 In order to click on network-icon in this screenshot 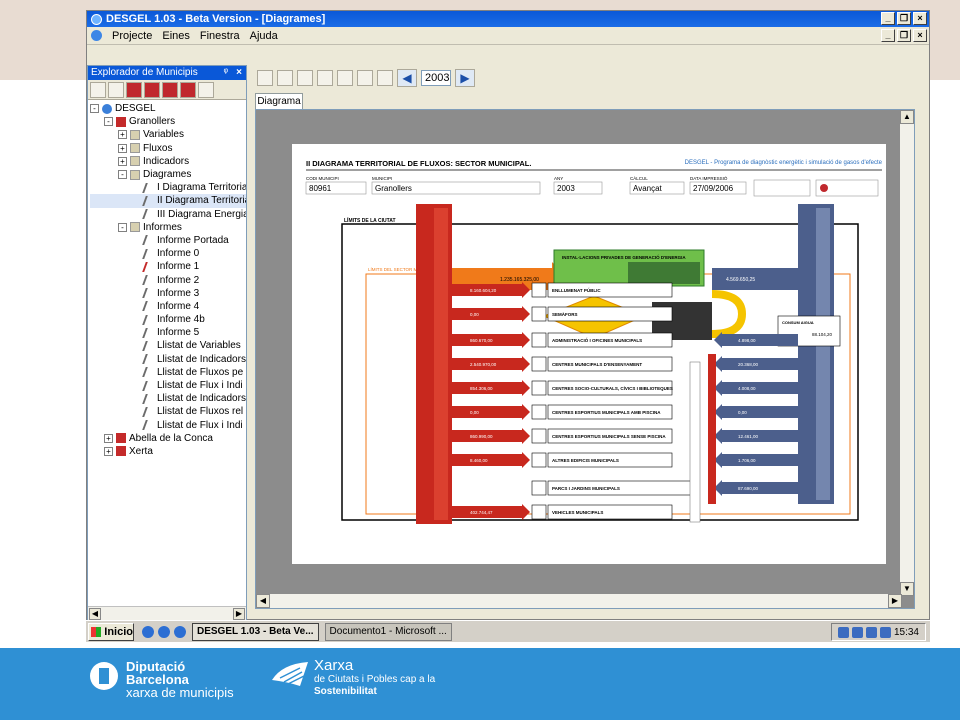, I will do `click(857, 632)`.